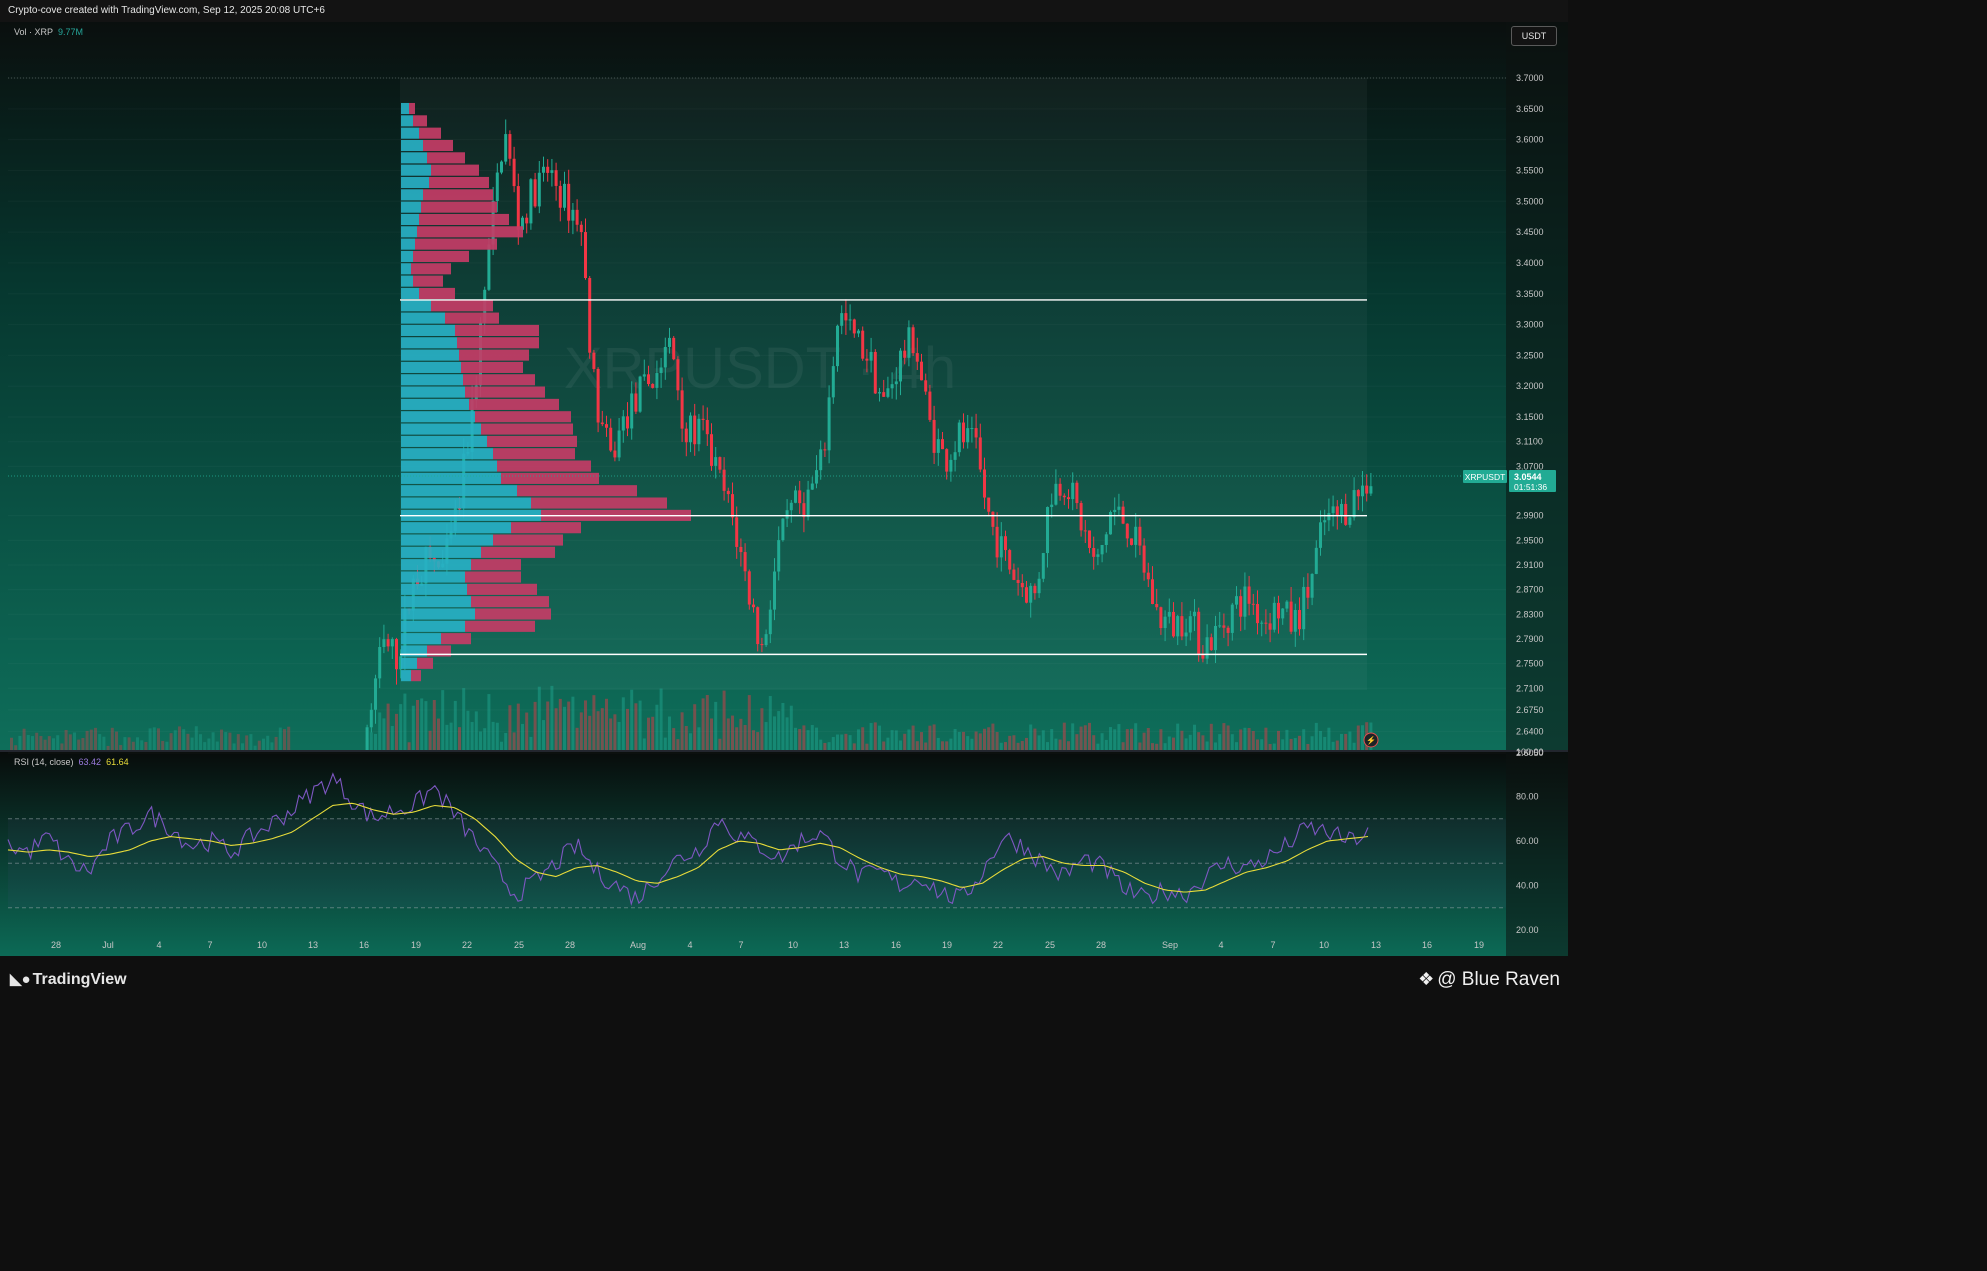 Image resolution: width=1987 pixels, height=1271 pixels. What do you see at coordinates (1530, 731) in the screenshot?
I see `price-axis-tick: 2.6400` at bounding box center [1530, 731].